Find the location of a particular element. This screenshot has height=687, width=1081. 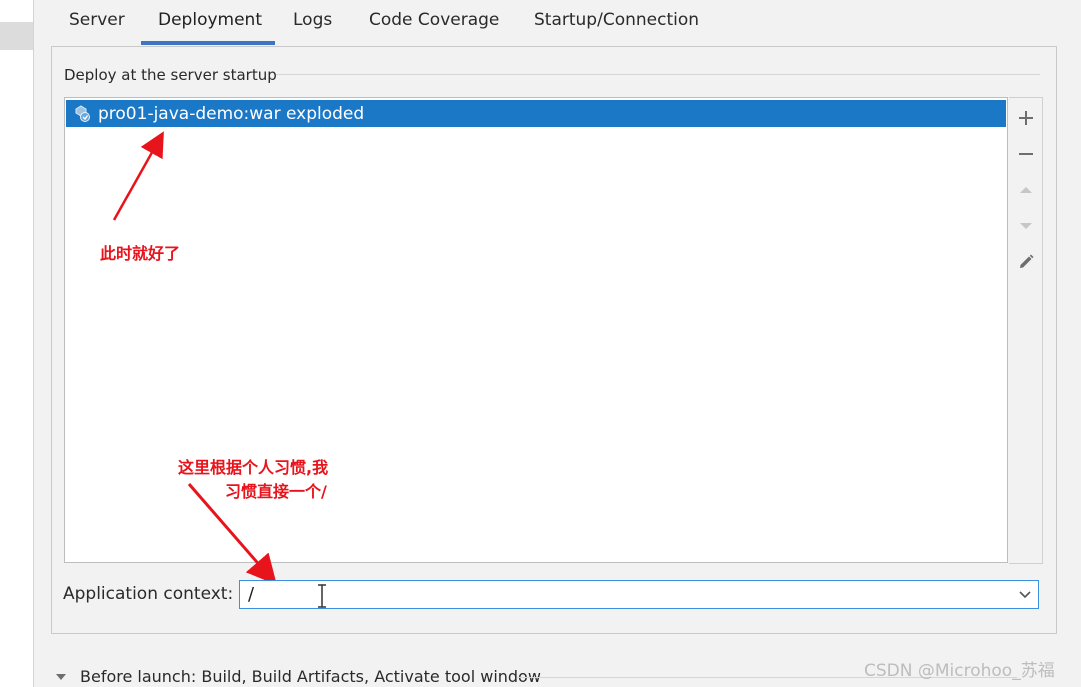

tab-label: Logs is located at coordinates (313, 20).